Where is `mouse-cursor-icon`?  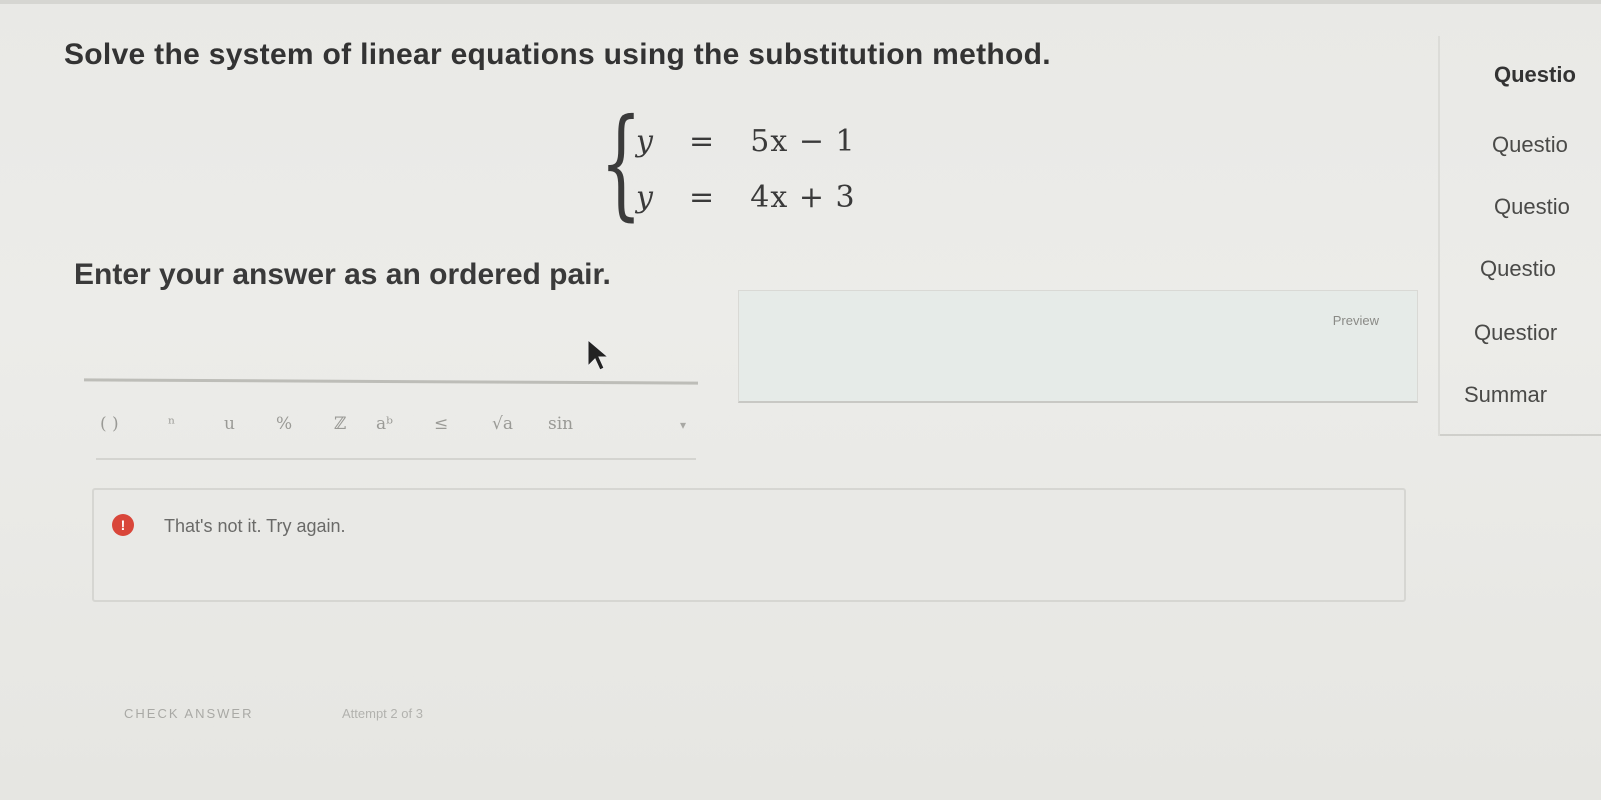 mouse-cursor-icon is located at coordinates (598, 354).